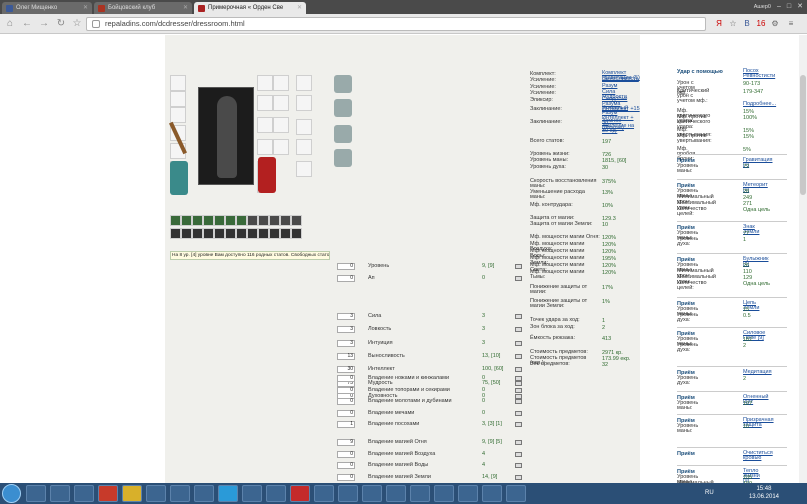 The image size is (807, 504). I want to click on forward-icon: →, so click(44, 24).